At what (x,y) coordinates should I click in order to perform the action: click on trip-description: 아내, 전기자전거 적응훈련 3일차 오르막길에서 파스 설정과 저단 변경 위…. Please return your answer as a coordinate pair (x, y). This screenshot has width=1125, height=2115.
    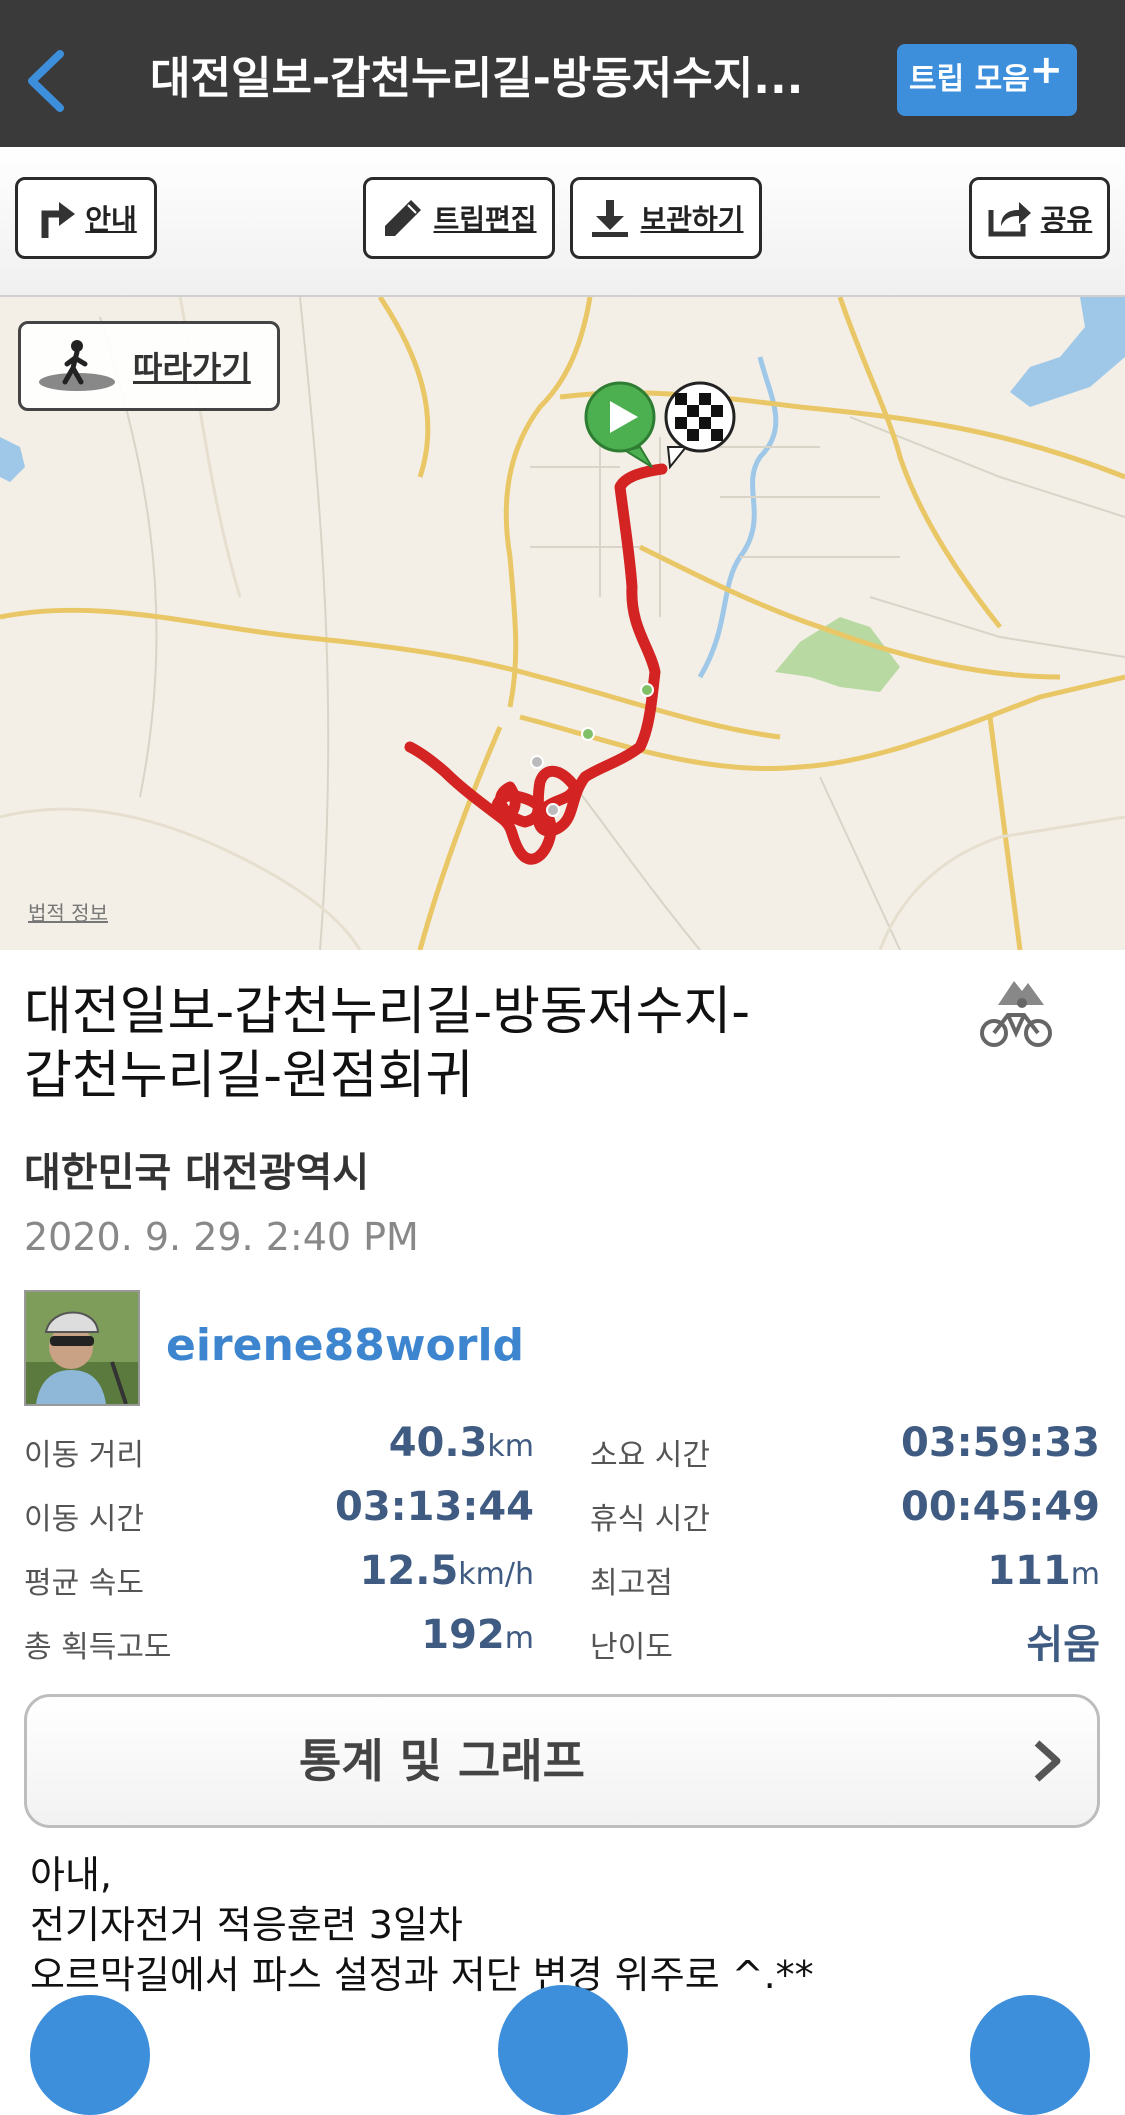
    Looking at the image, I should click on (560, 1925).